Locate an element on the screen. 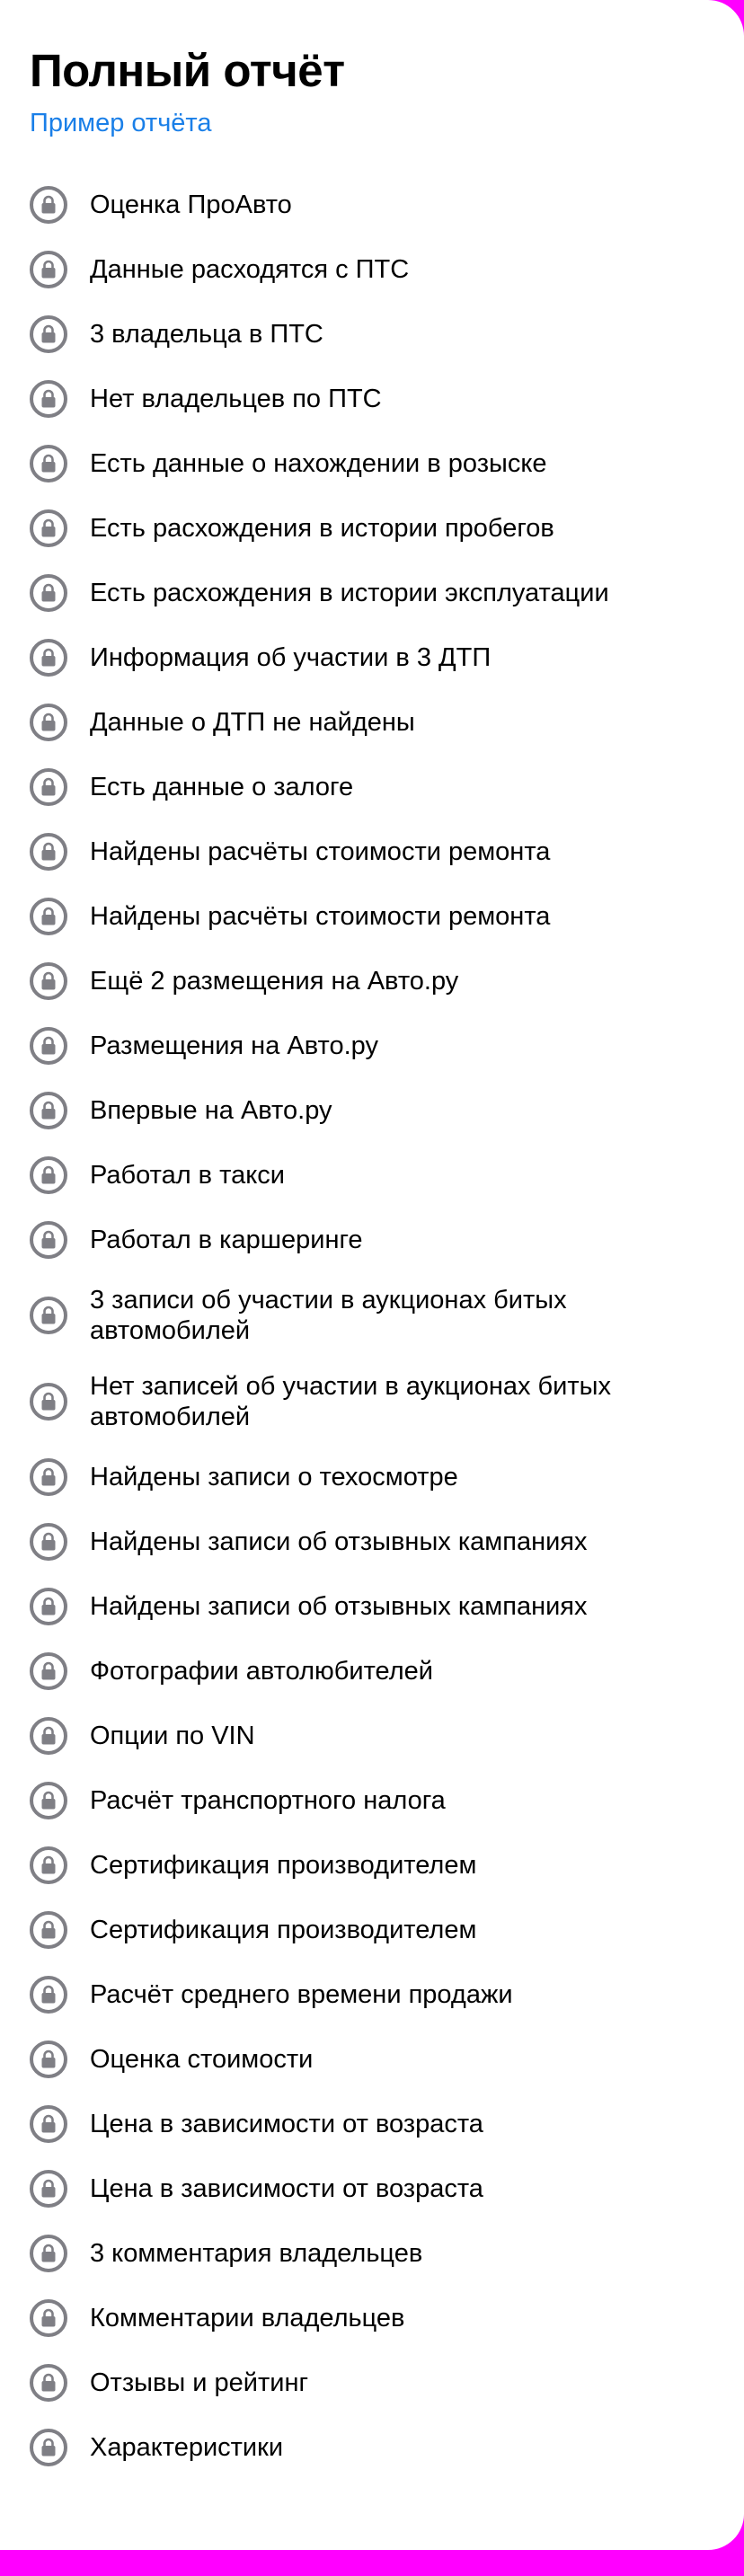 The height and width of the screenshot is (2576, 744). report-item: Есть расхождения в истории пробегов is located at coordinates (371, 528).